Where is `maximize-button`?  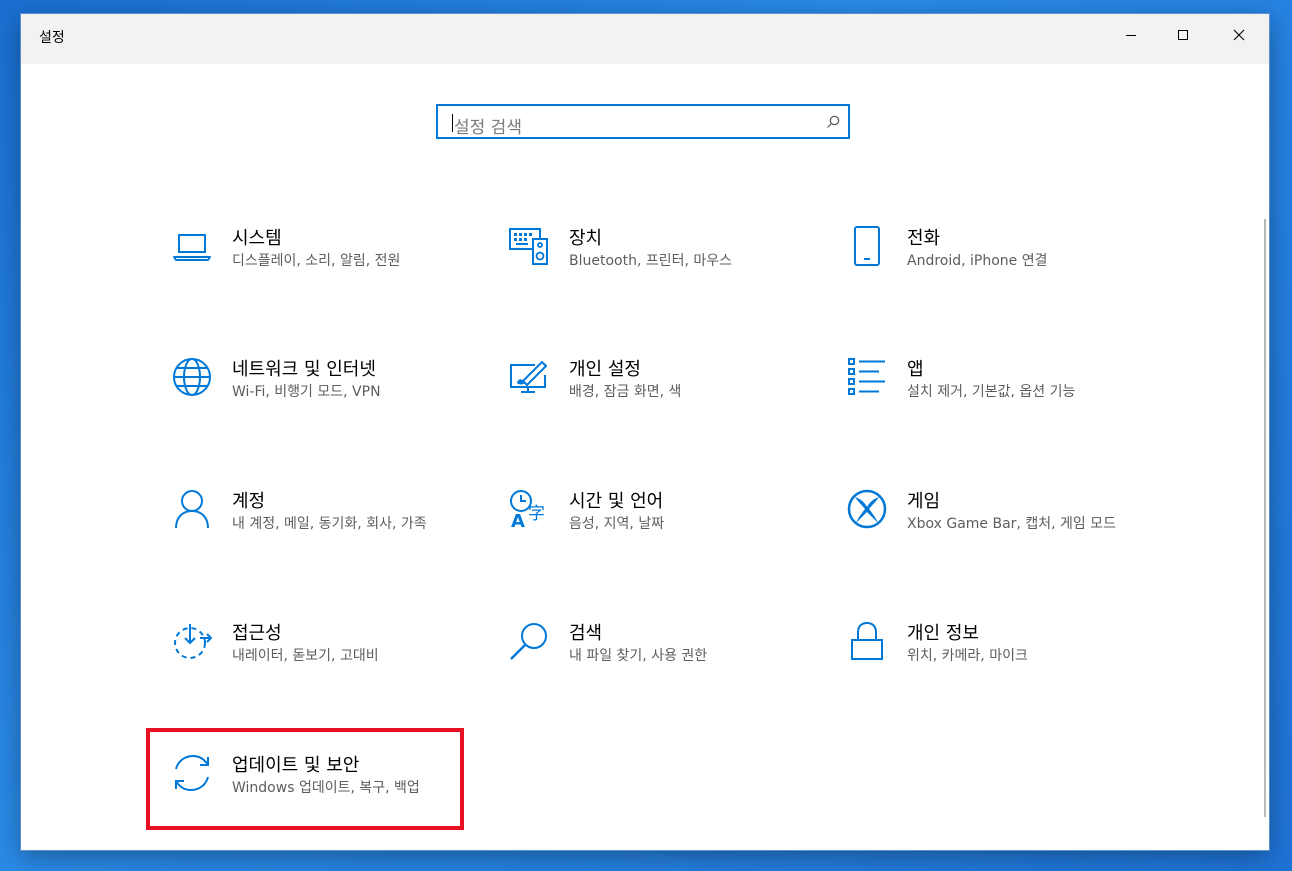 maximize-button is located at coordinates (1183, 35).